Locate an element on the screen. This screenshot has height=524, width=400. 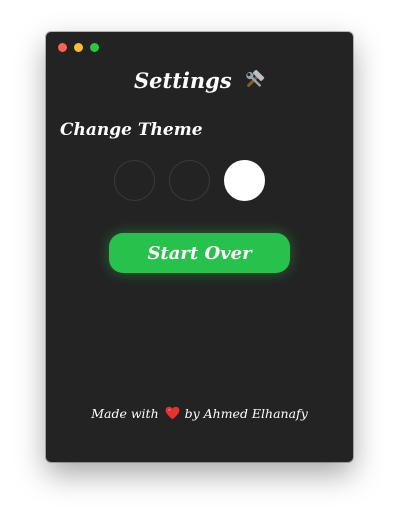
theme-options is located at coordinates (189, 180).